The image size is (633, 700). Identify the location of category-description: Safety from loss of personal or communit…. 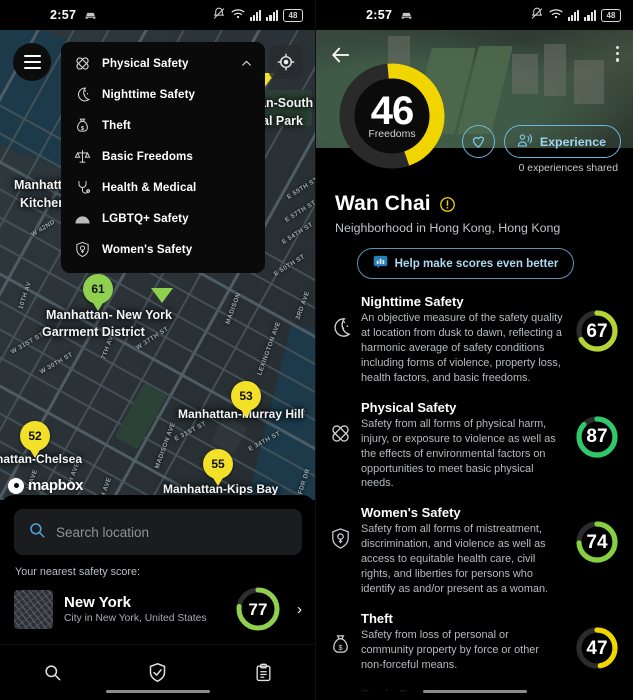
(450, 650).